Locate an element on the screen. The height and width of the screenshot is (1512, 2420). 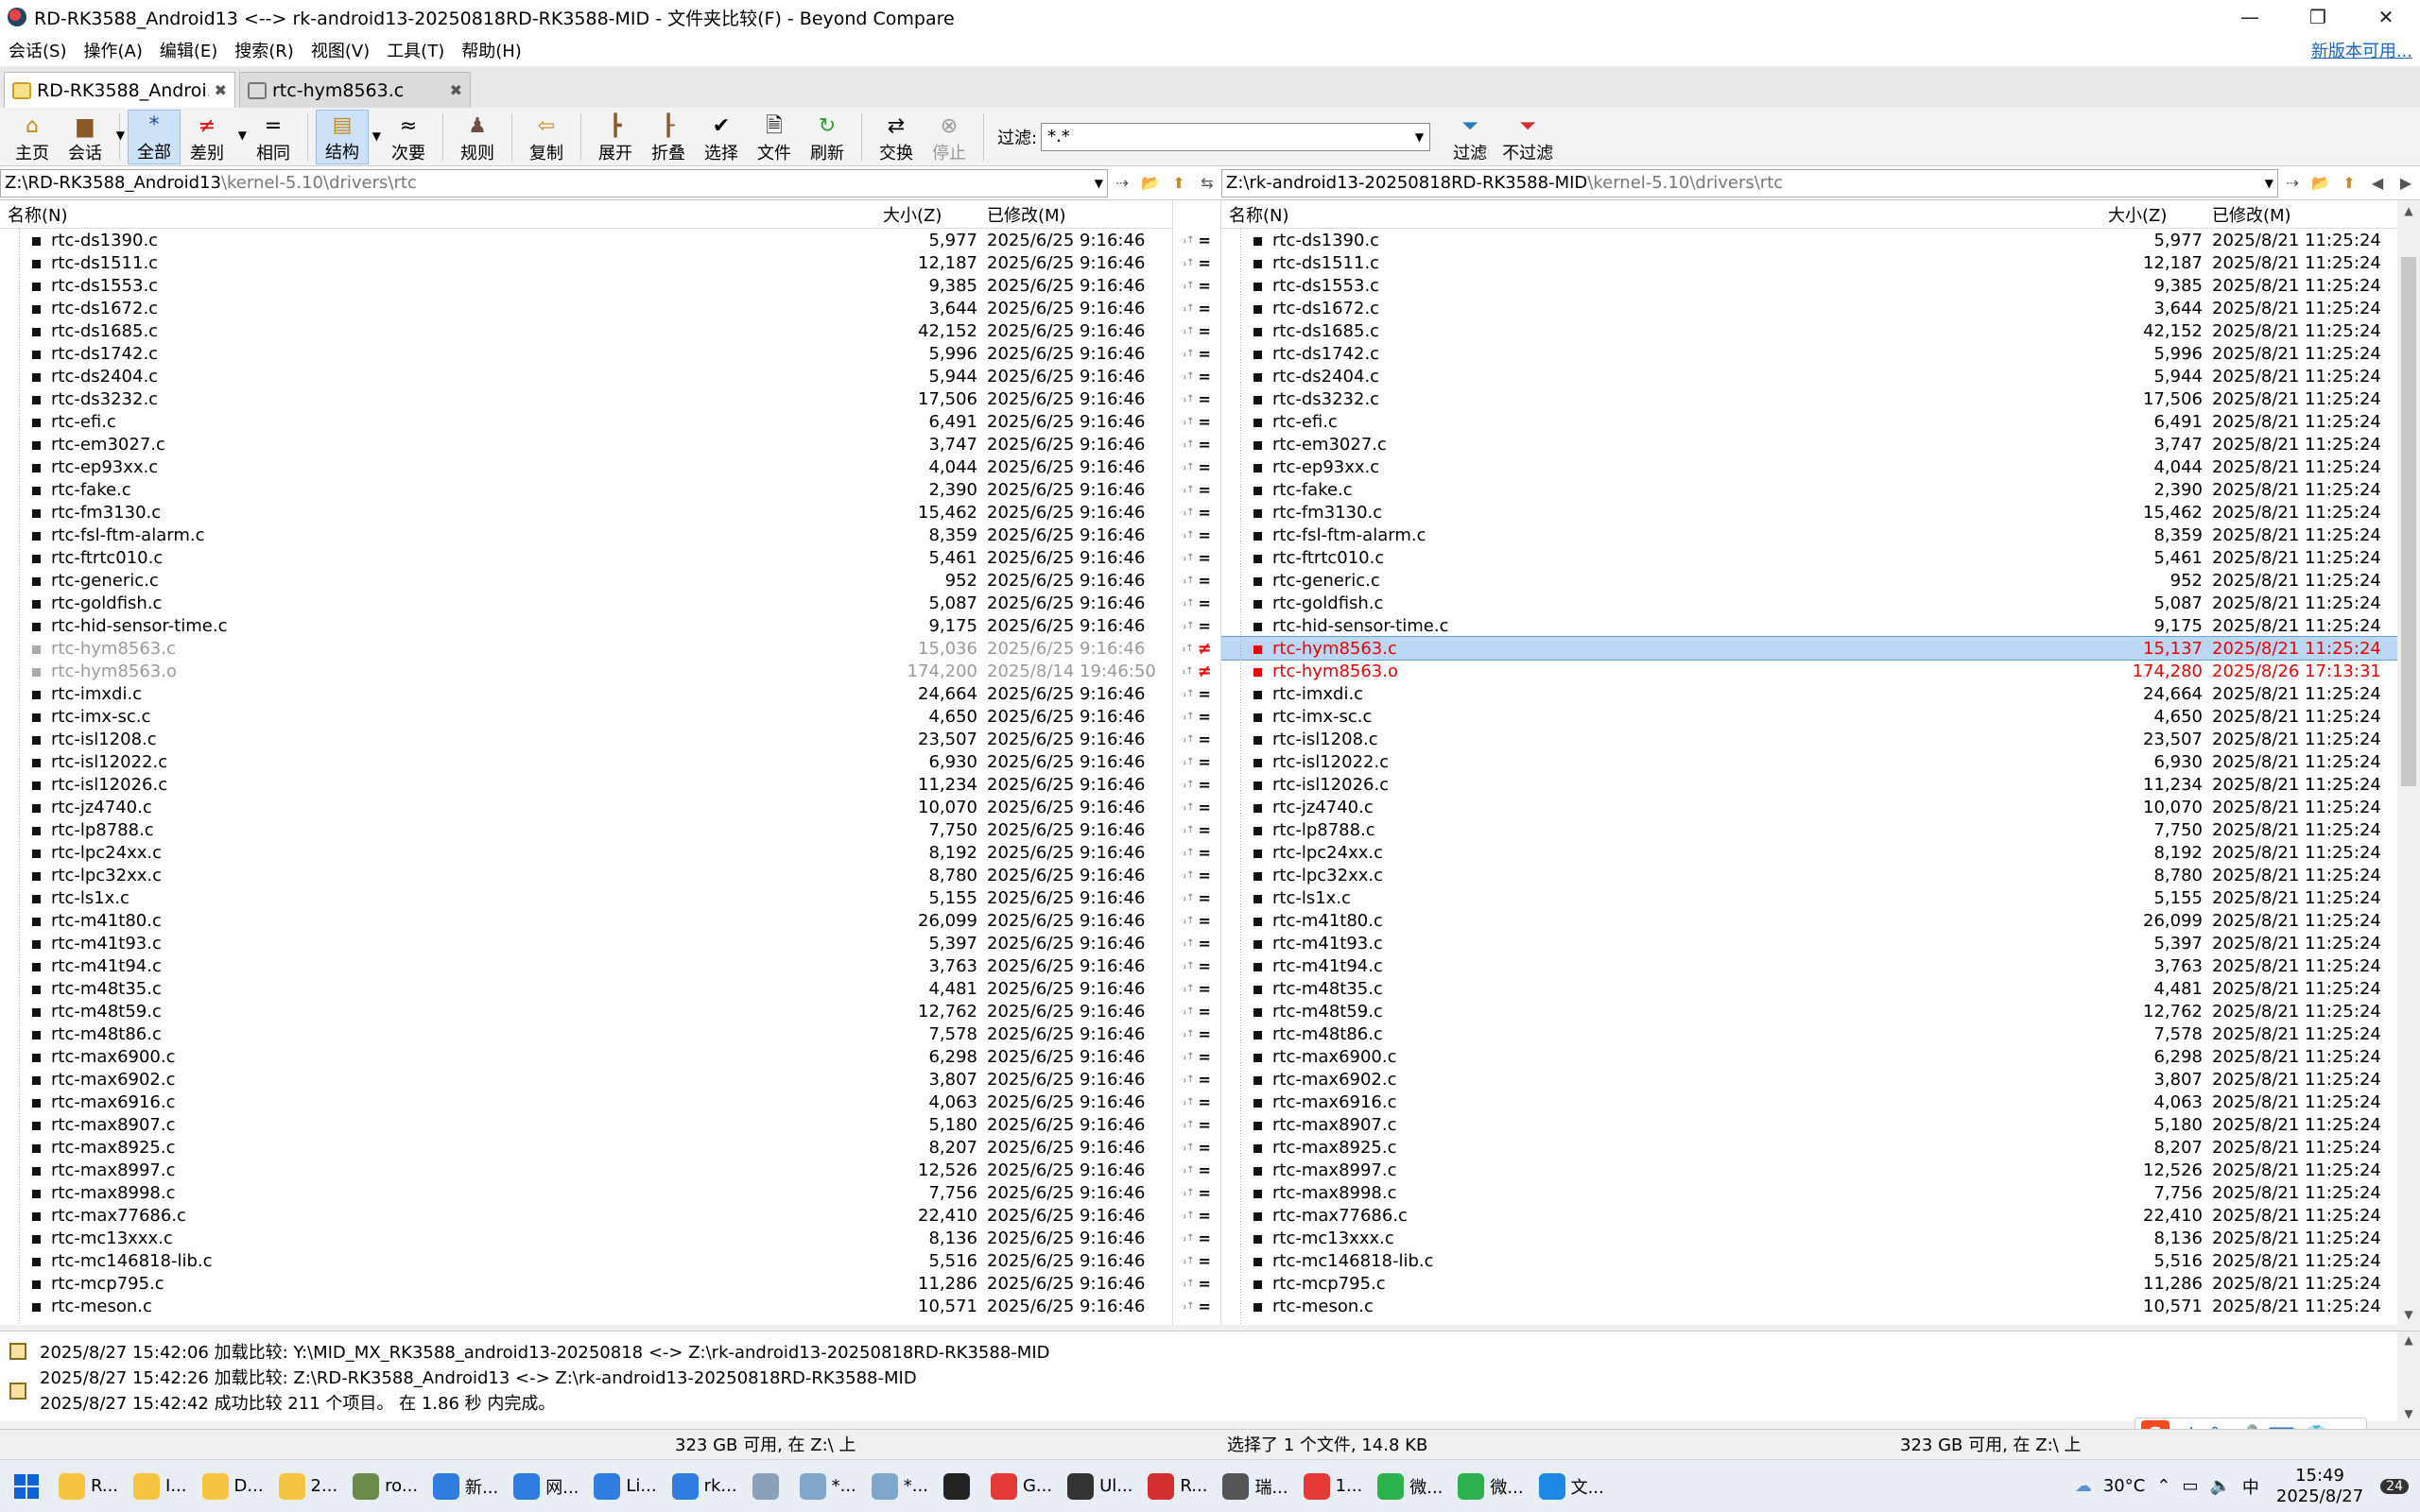
table-row: rtc-m48t35.c 4,481 2025/8/21 11:25:24 is located at coordinates (1809, 988).